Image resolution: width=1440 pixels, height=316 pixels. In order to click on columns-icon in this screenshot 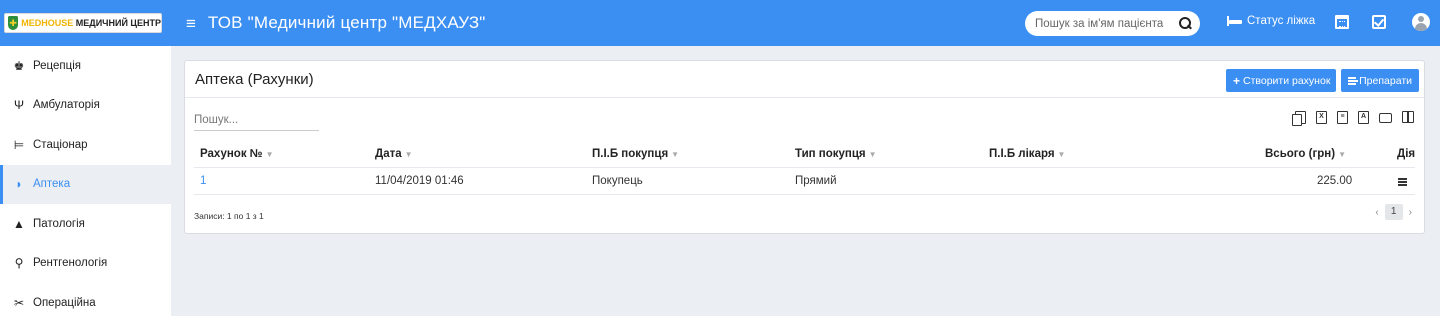, I will do `click(1408, 117)`.